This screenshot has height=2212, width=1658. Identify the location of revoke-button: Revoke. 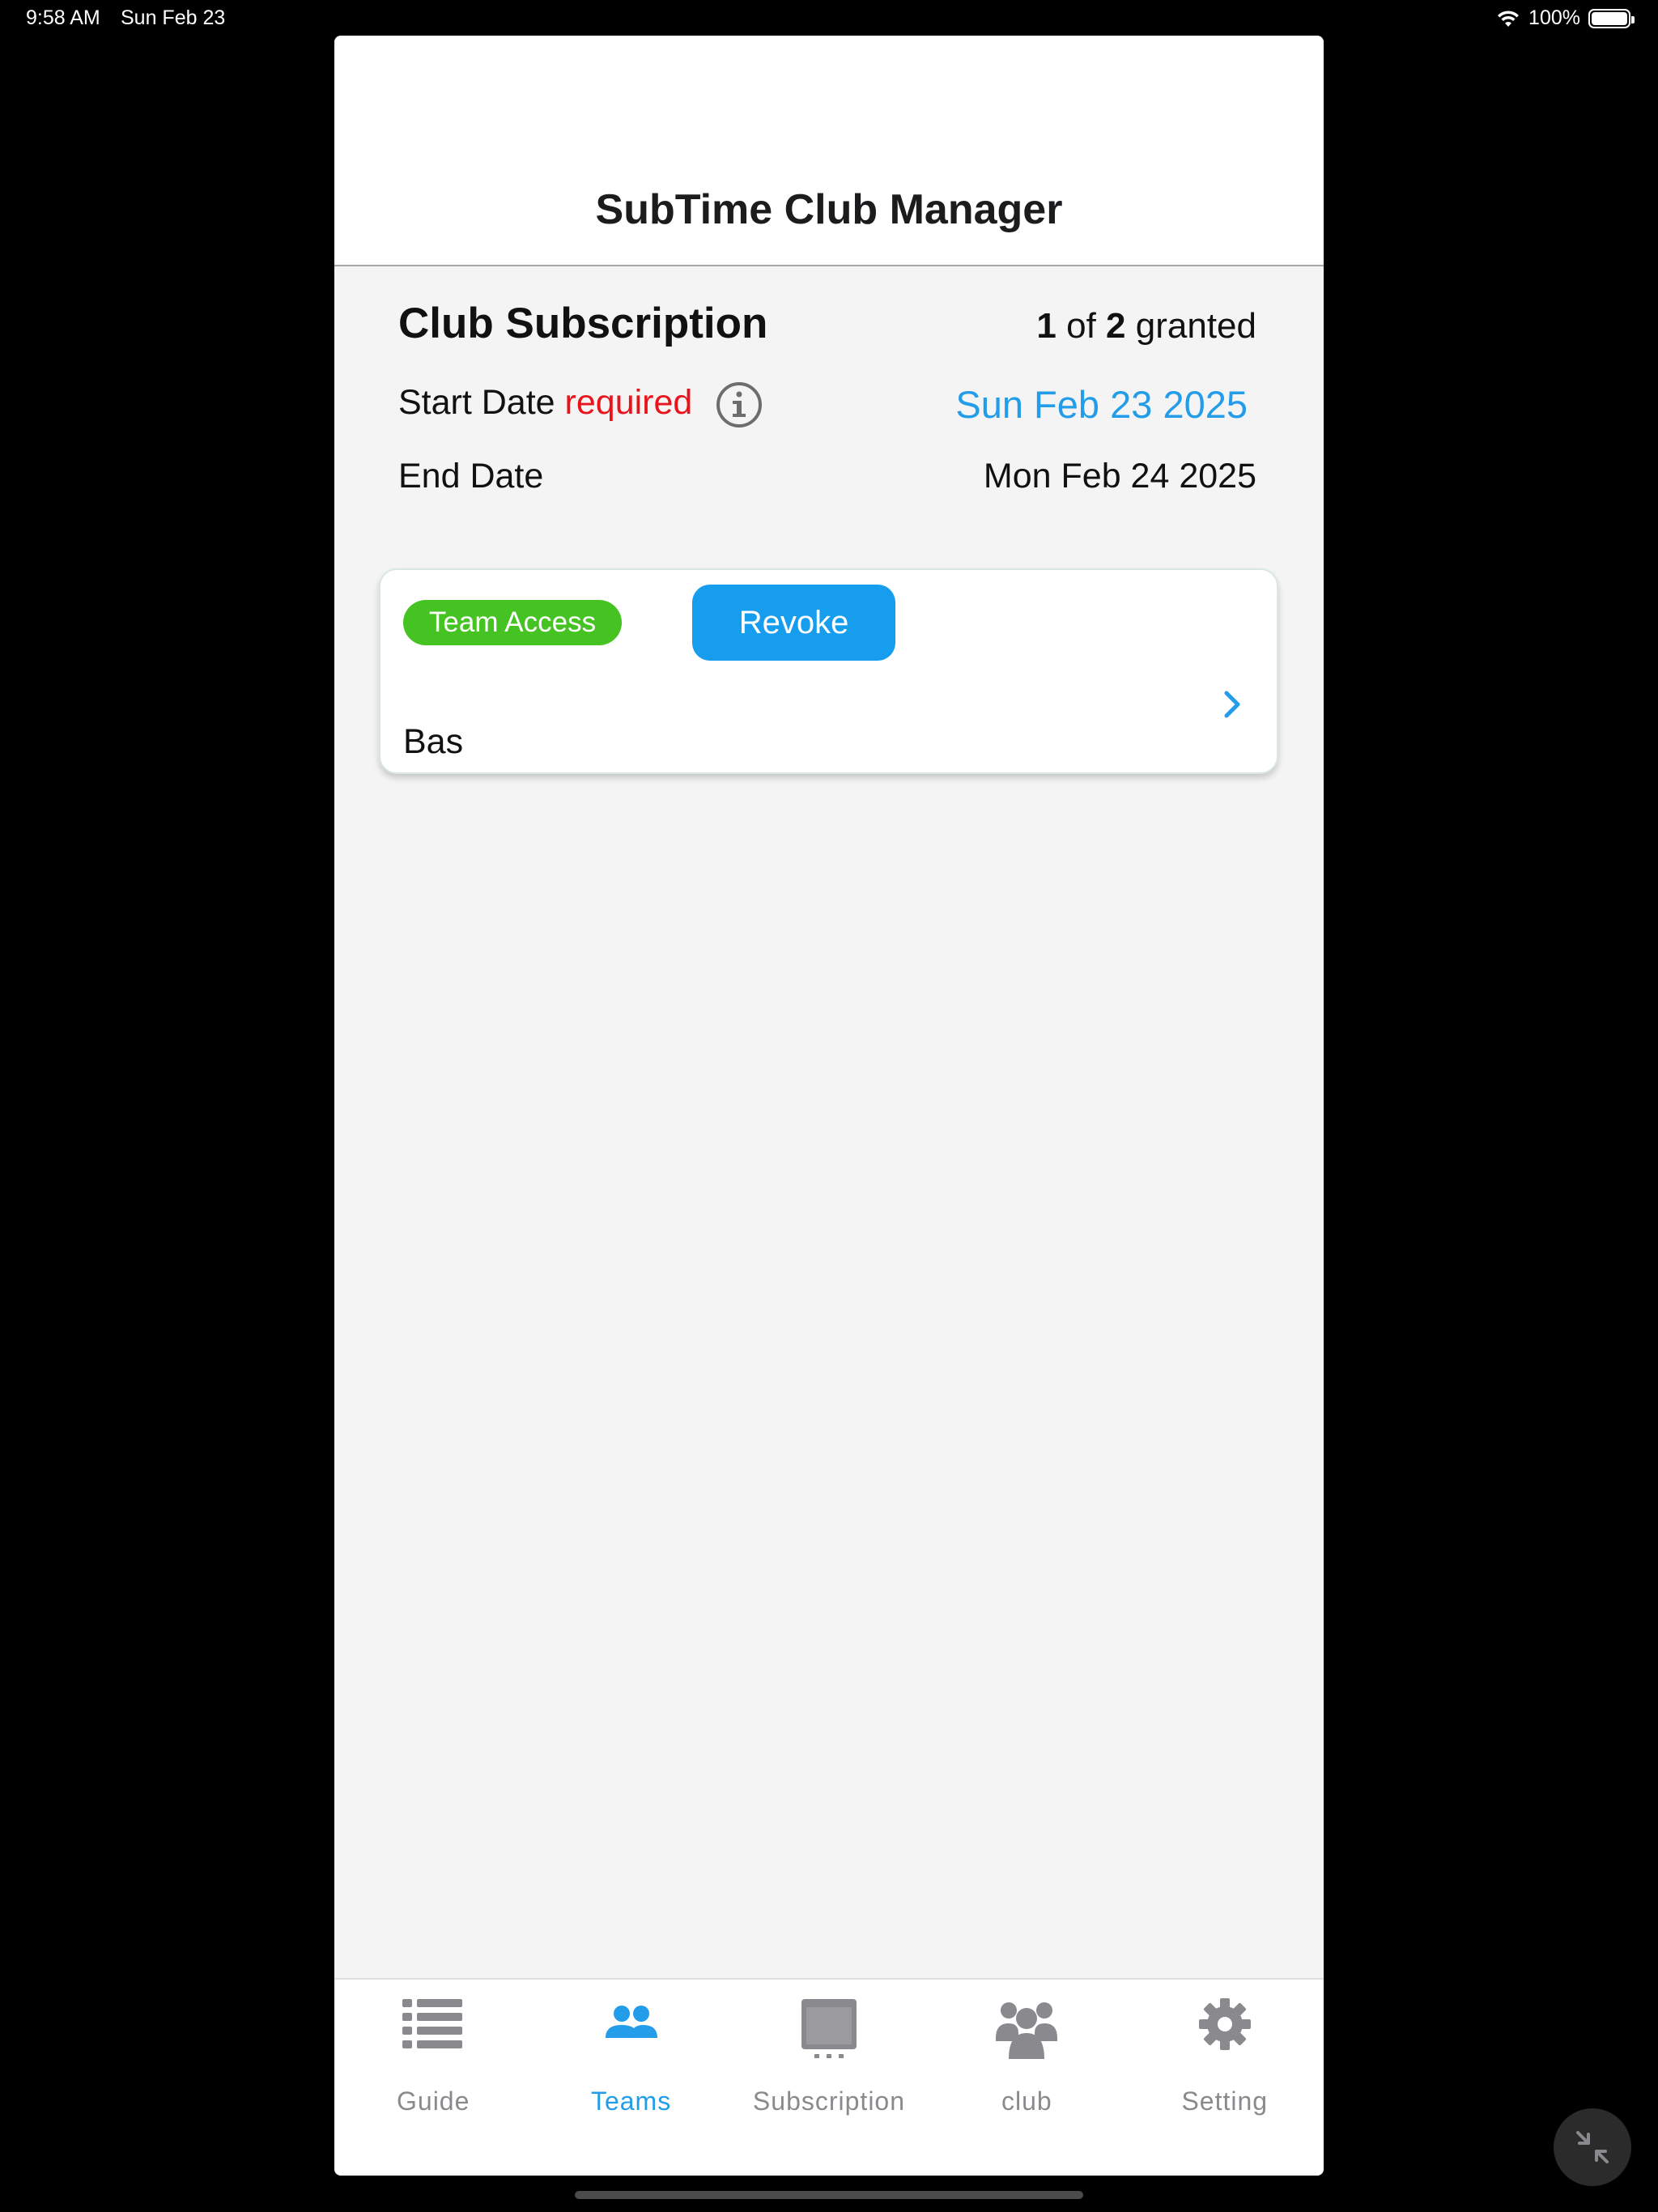
(793, 623).